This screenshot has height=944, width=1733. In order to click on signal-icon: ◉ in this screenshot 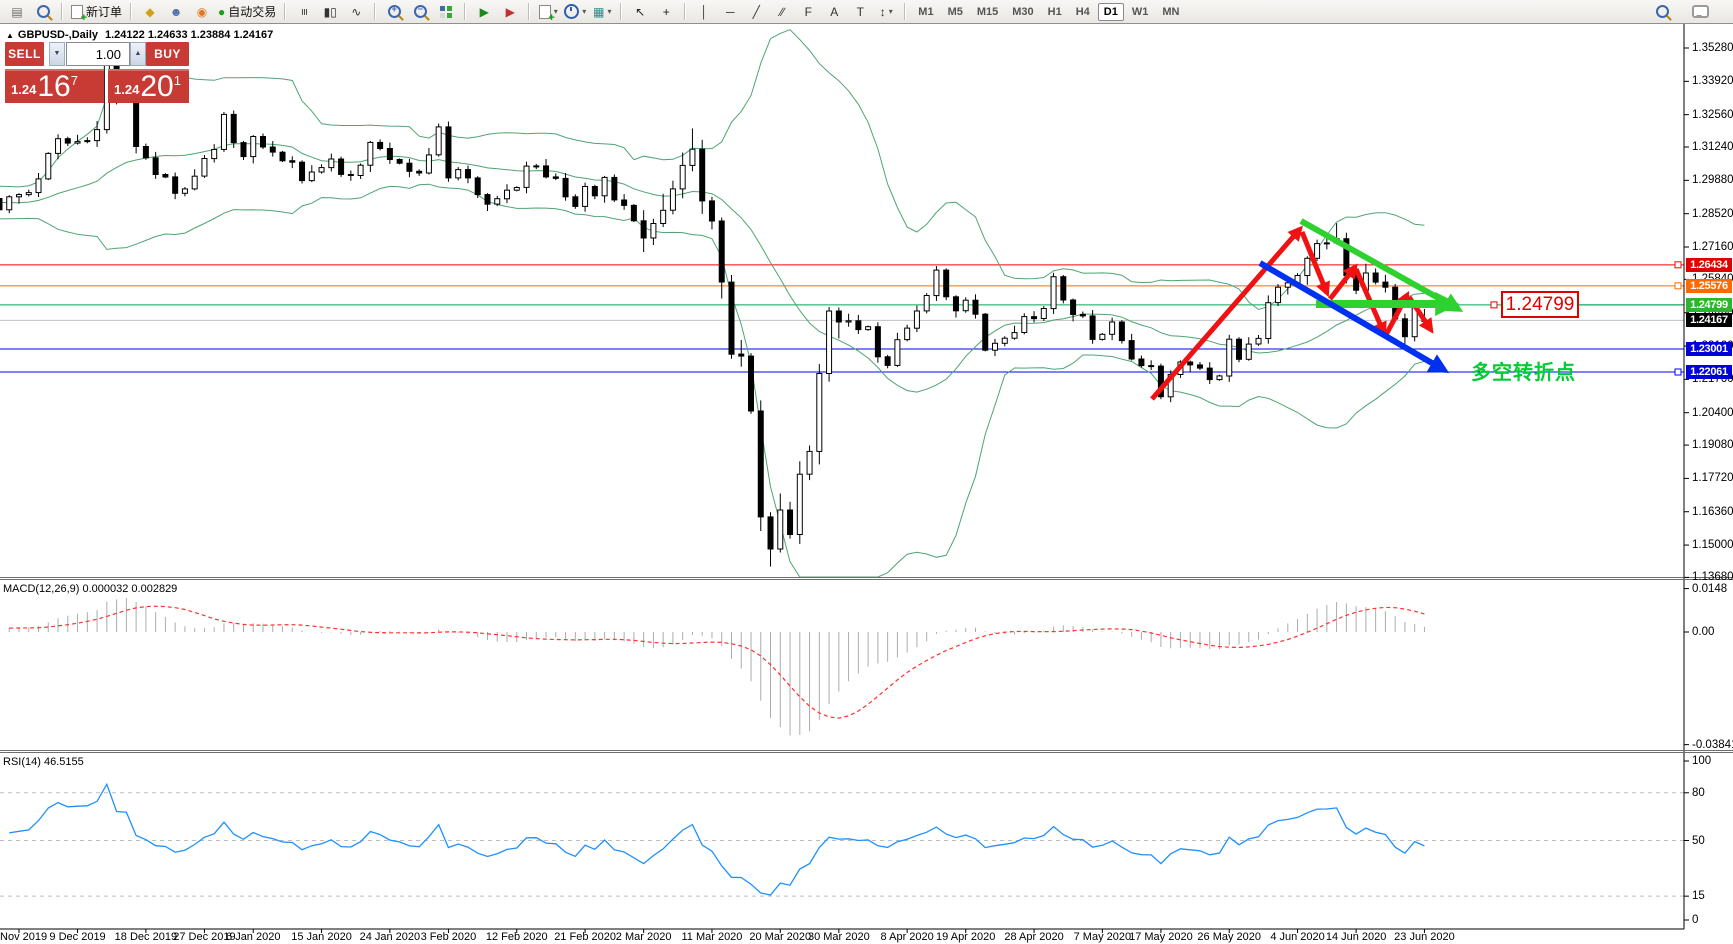, I will do `click(202, 12)`.